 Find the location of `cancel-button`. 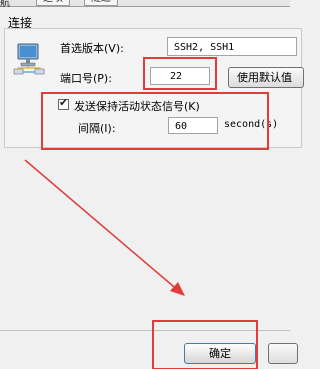

cancel-button is located at coordinates (283, 353).